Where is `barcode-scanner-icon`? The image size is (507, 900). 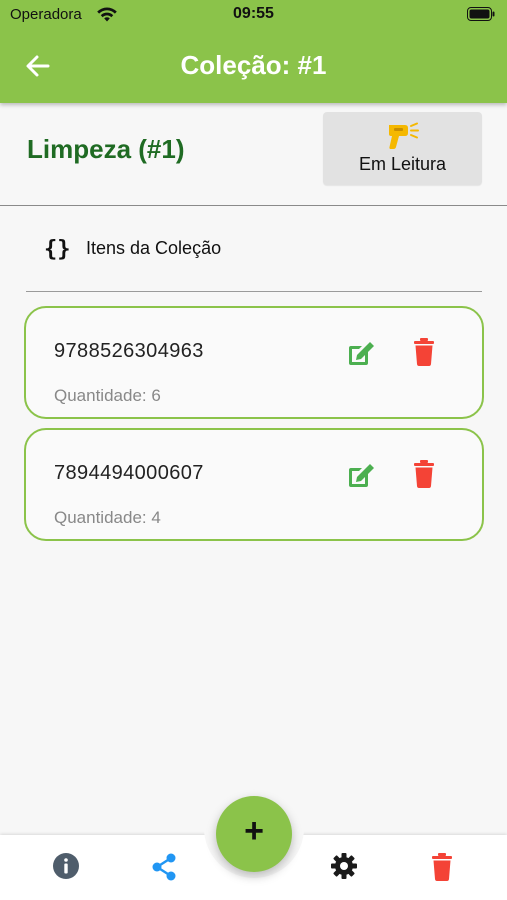
barcode-scanner-icon is located at coordinates (404, 135).